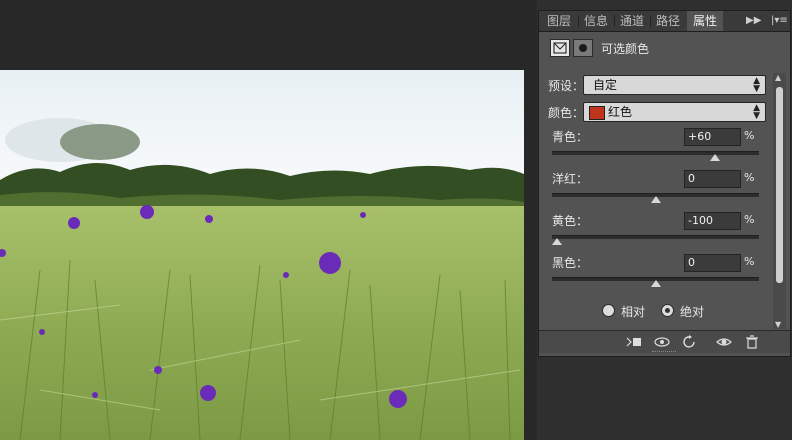 The image size is (792, 440). What do you see at coordinates (655, 240) in the screenshot?
I see `yellow-slider-track` at bounding box center [655, 240].